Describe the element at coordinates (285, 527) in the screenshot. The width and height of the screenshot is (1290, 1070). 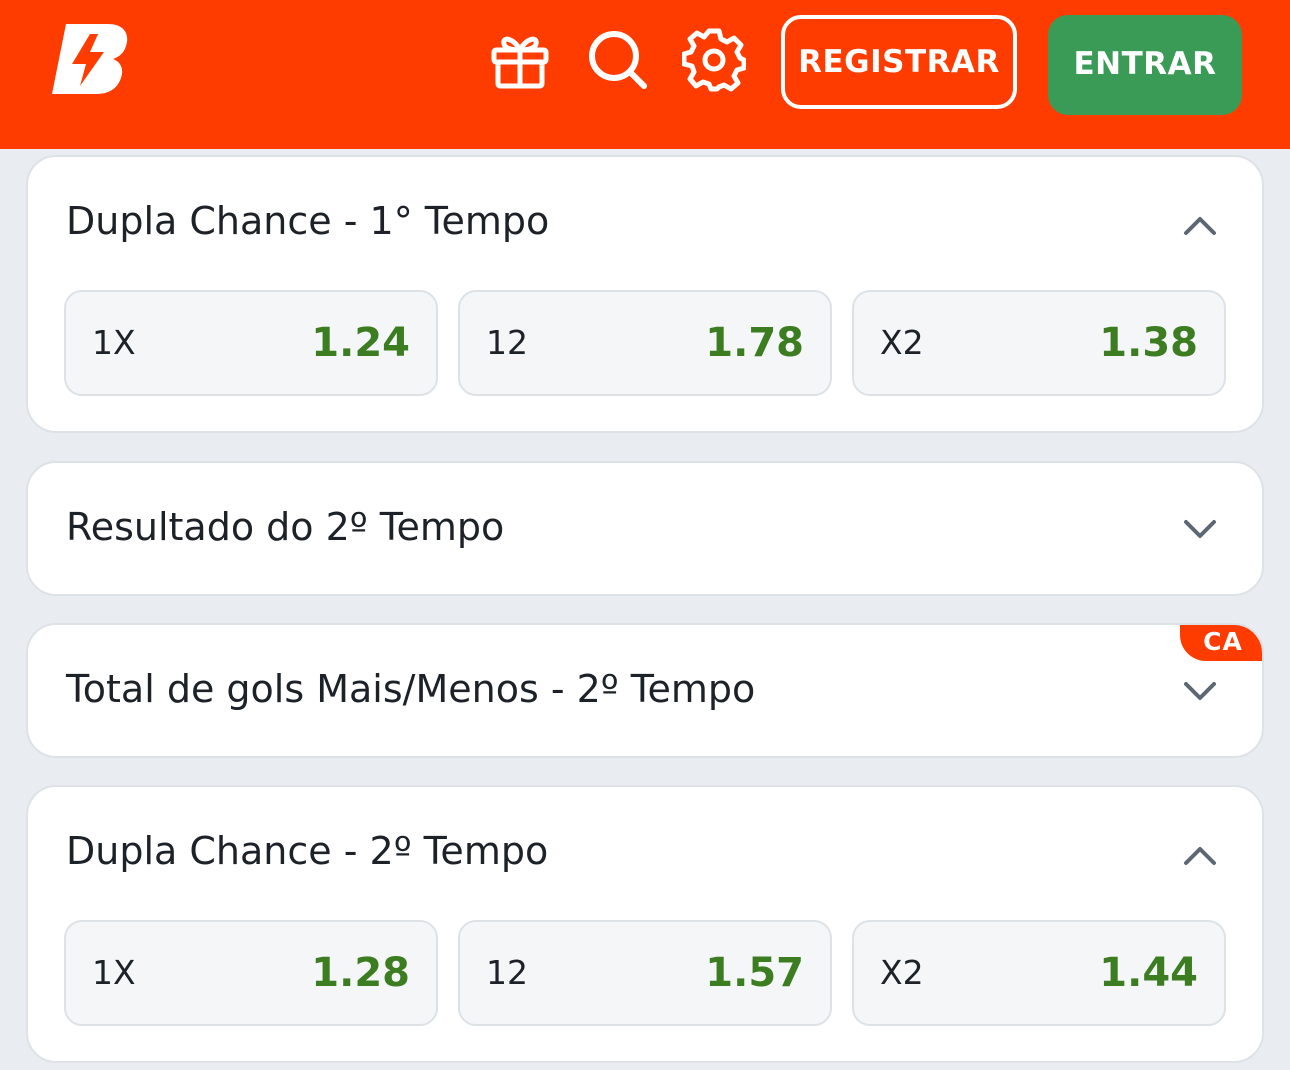
I see `market-title: Resultado do 2º Tempo` at that location.